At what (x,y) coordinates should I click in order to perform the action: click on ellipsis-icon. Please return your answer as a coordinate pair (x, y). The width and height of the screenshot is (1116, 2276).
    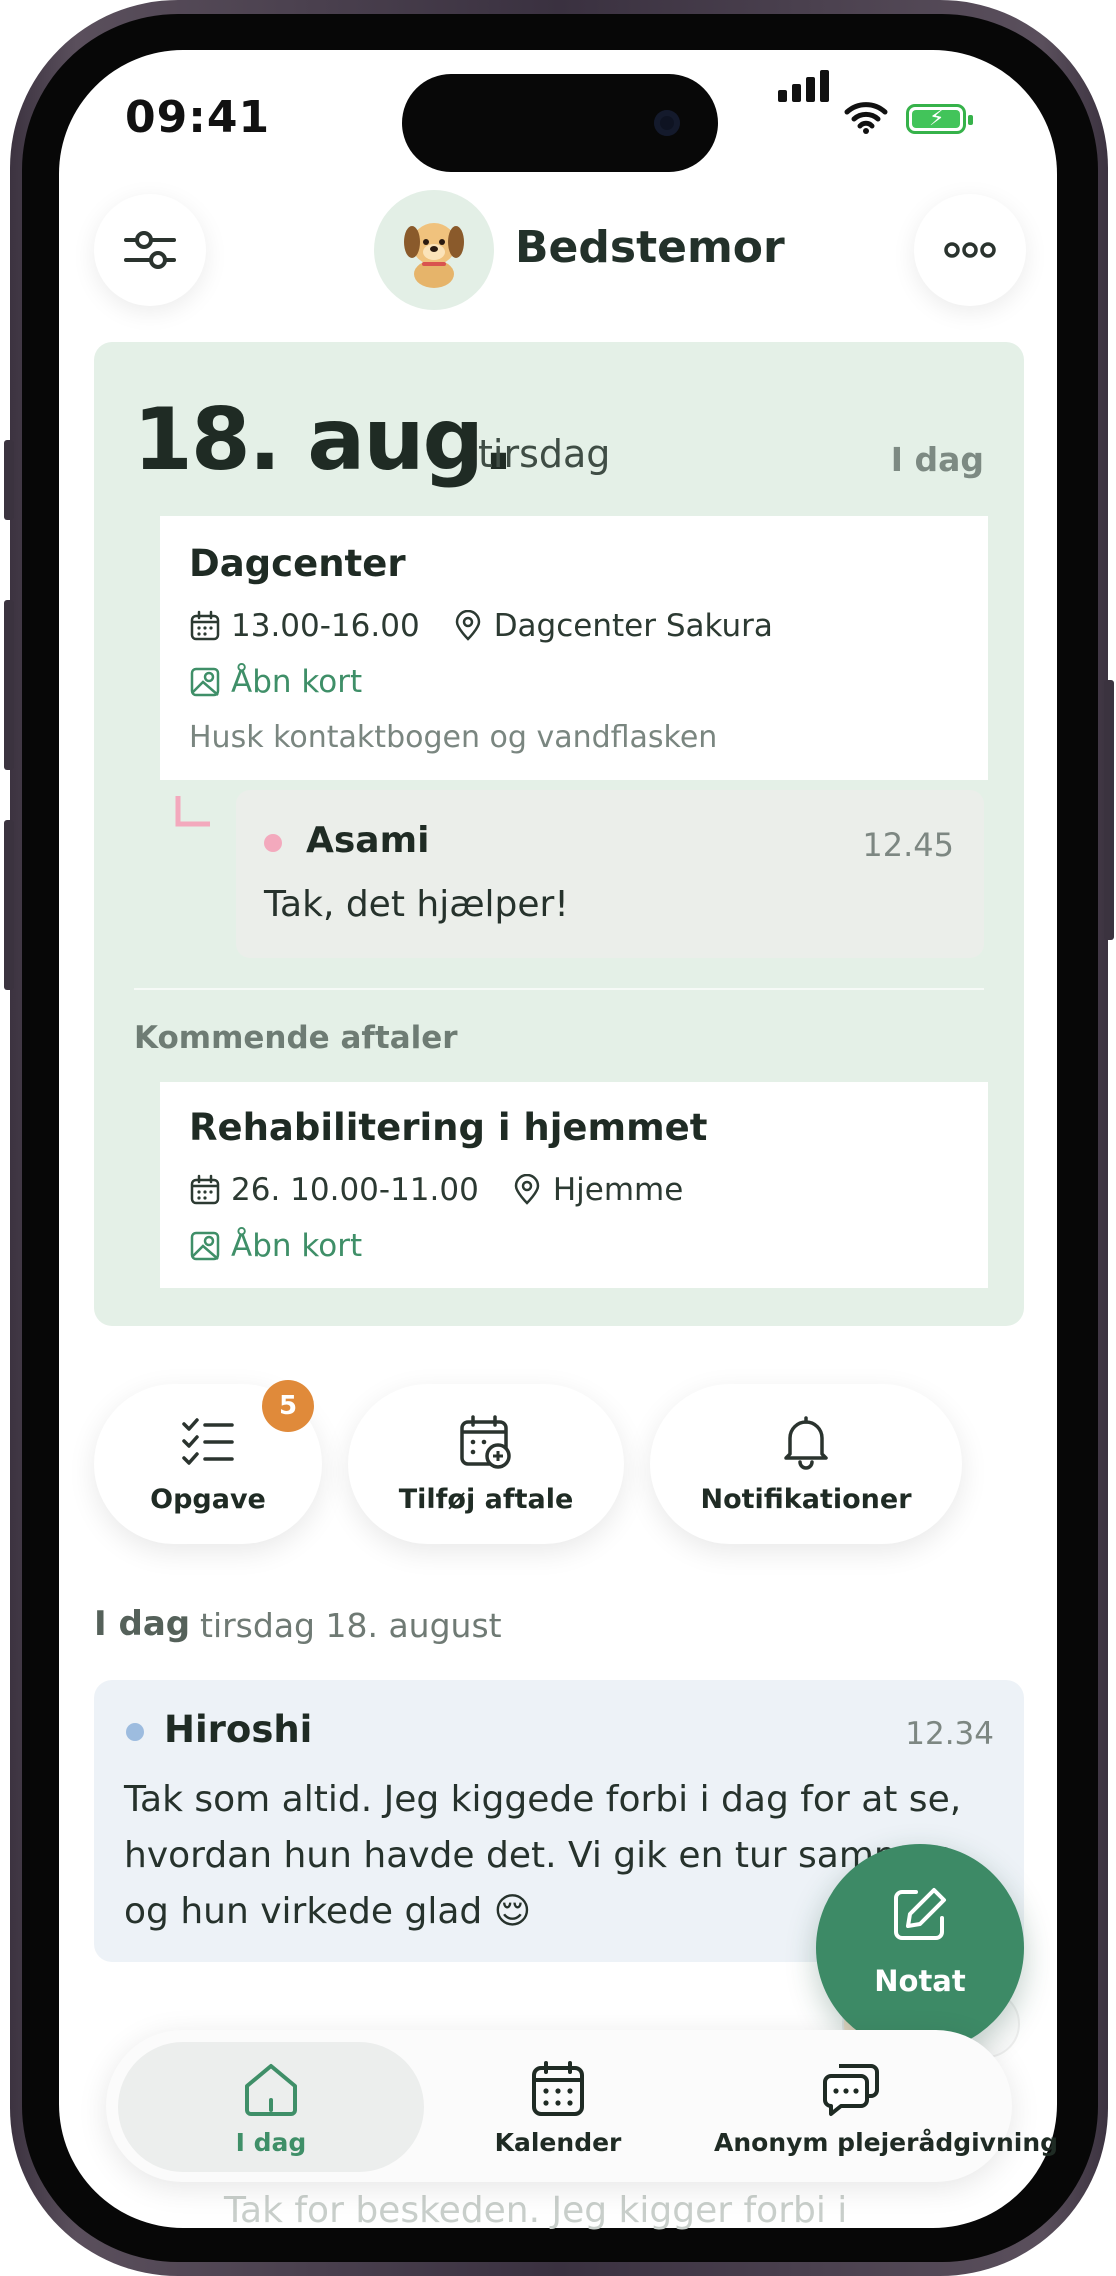
    Looking at the image, I should click on (970, 250).